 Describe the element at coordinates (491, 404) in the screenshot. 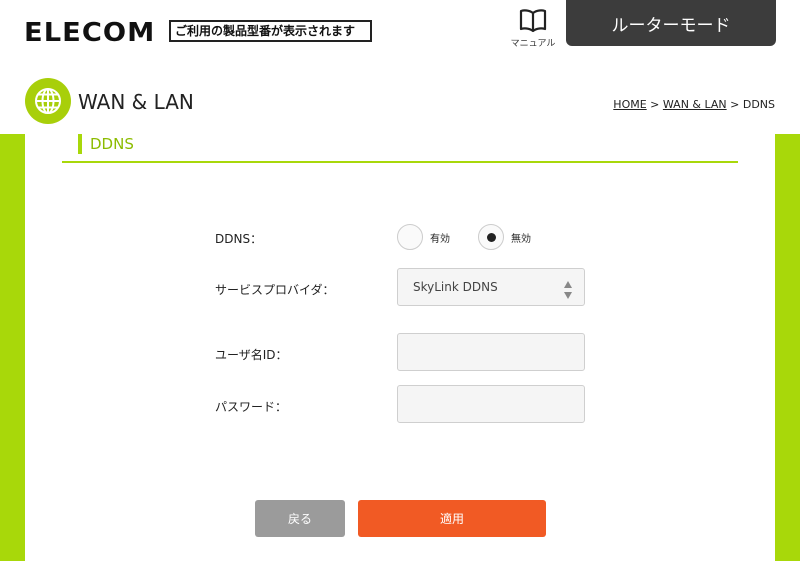

I see `password-input` at that location.